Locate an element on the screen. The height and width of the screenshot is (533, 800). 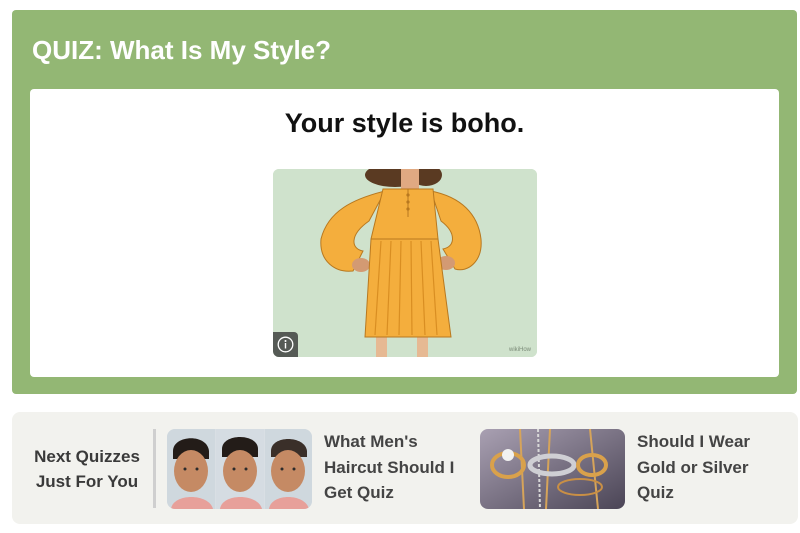
jewelry-quiz-thumbnail is located at coordinates (552, 469).